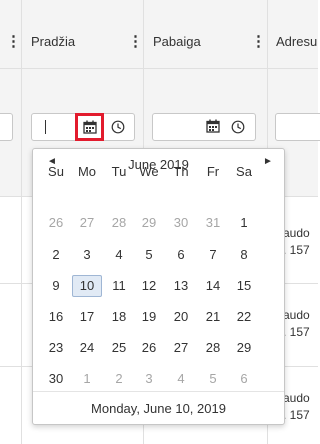 The width and height of the screenshot is (320, 444). Describe the element at coordinates (56, 317) in the screenshot. I see `calendar-day: 16` at that location.